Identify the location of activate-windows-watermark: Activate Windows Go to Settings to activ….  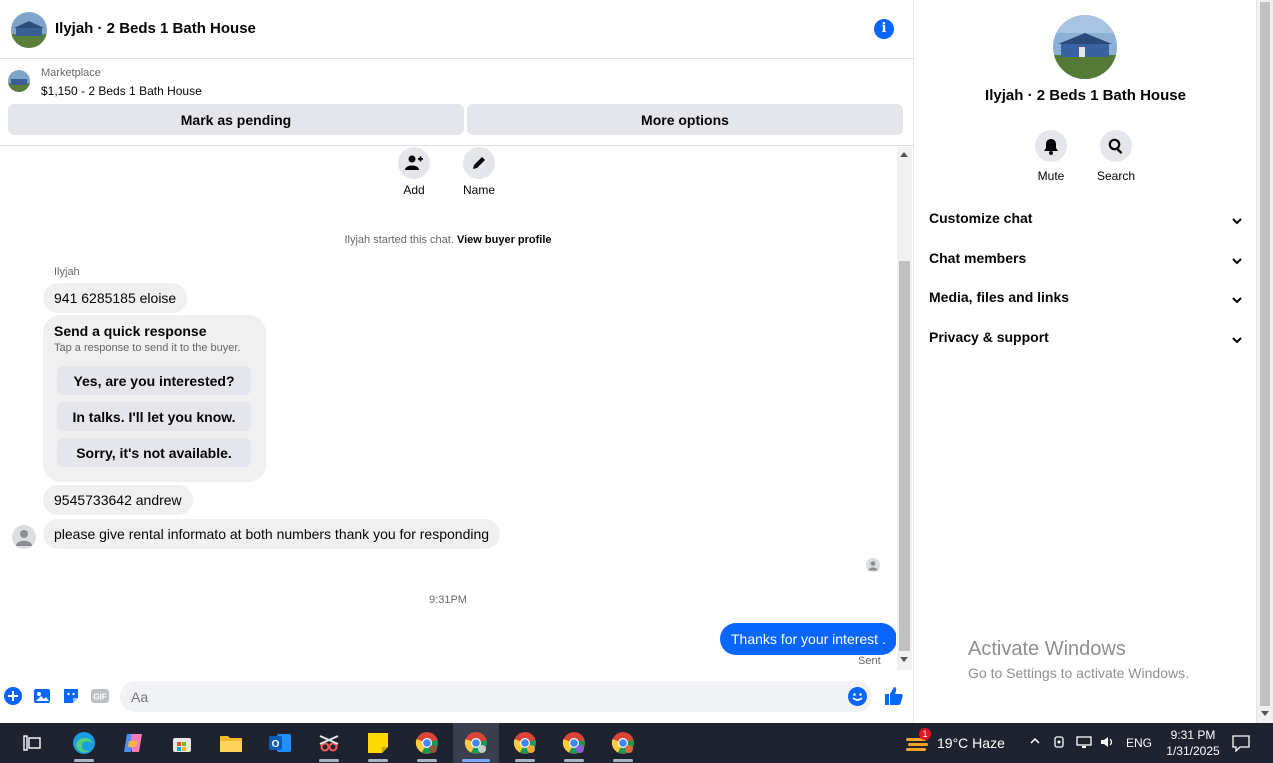
(1078, 659).